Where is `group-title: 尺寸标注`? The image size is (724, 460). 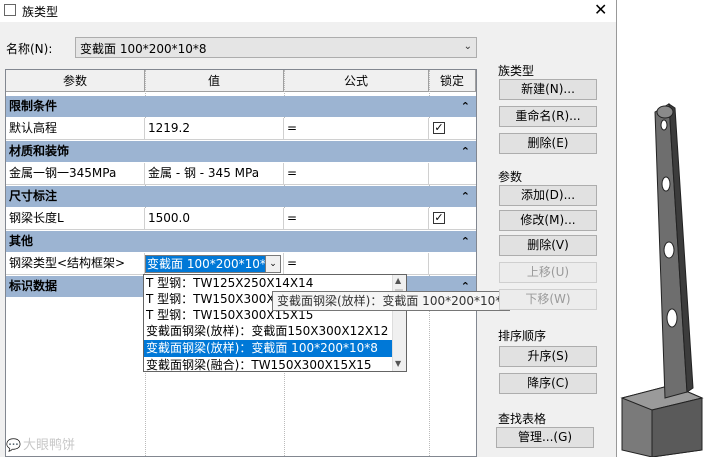
group-title: 尺寸标注 is located at coordinates (33, 196).